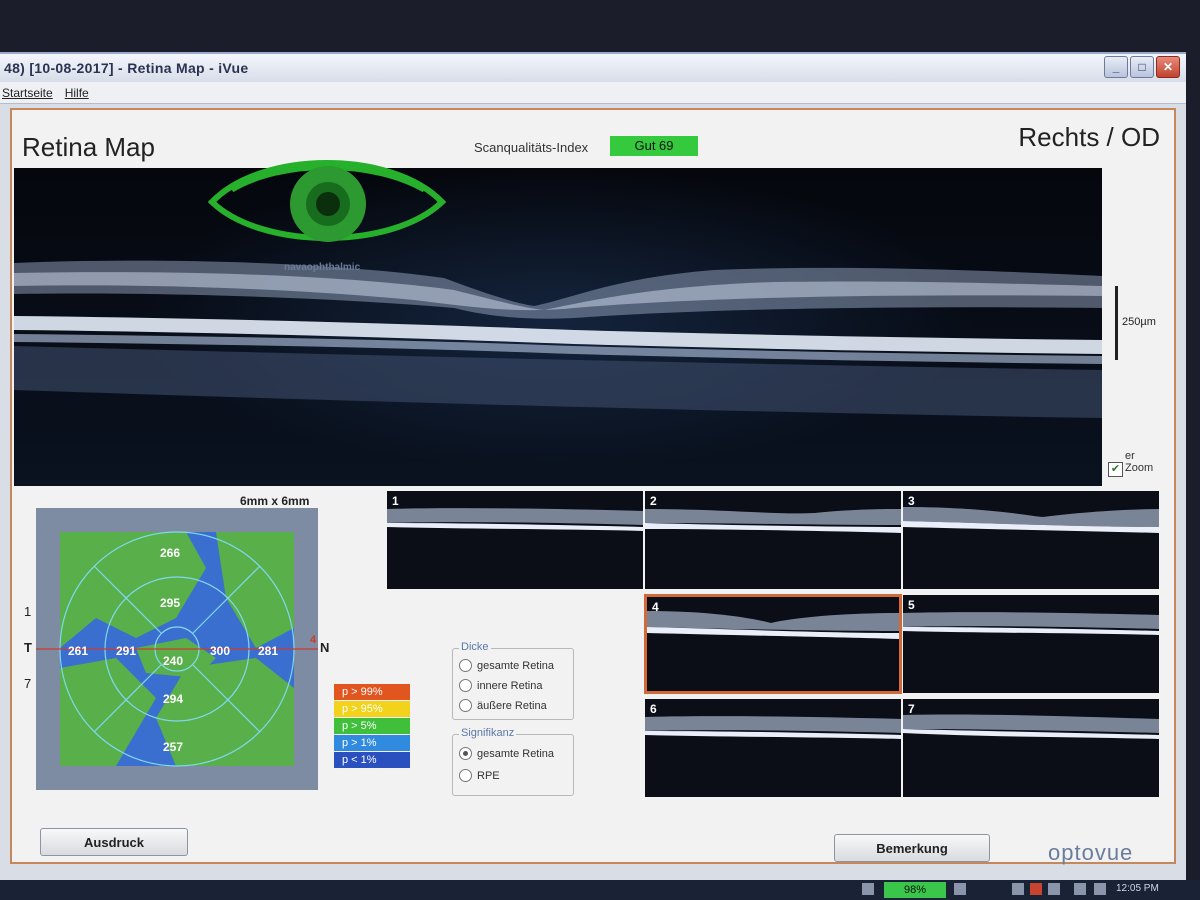 This screenshot has width=1200, height=900. Describe the element at coordinates (126, 651) in the screenshot. I see `map-value-temporal-inner: 291` at that location.